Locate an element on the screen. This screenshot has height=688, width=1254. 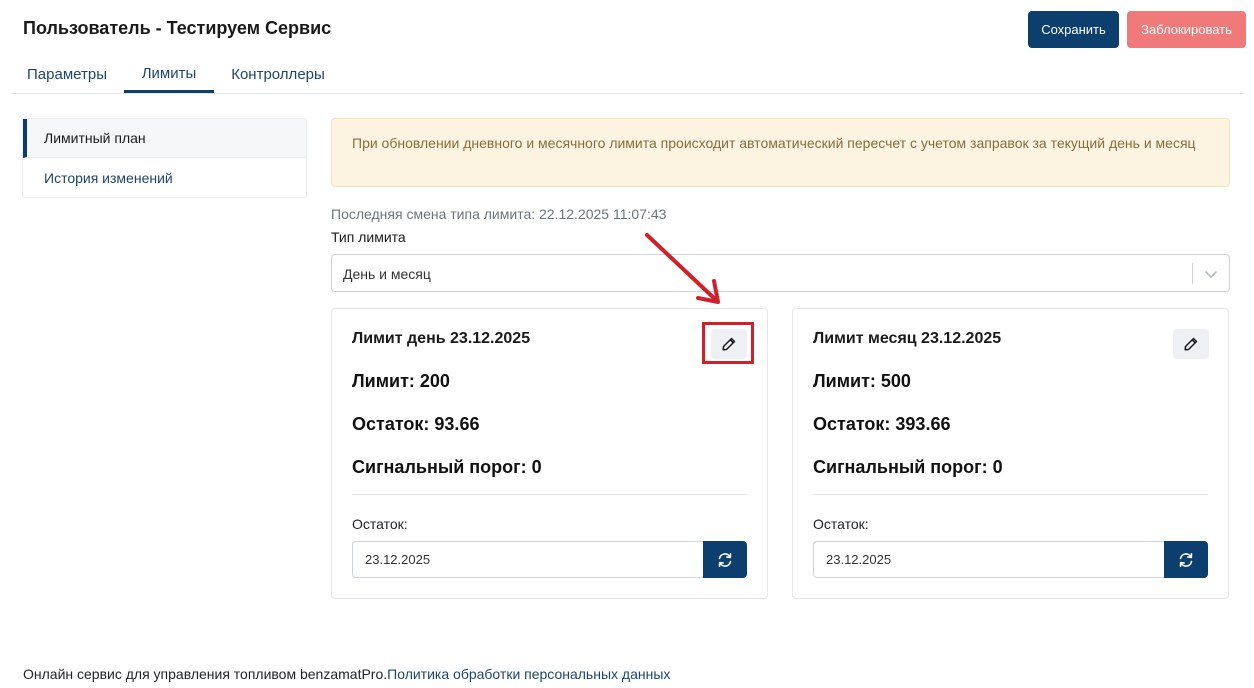
month-limit-value: Лимит: 500 is located at coordinates (862, 381).